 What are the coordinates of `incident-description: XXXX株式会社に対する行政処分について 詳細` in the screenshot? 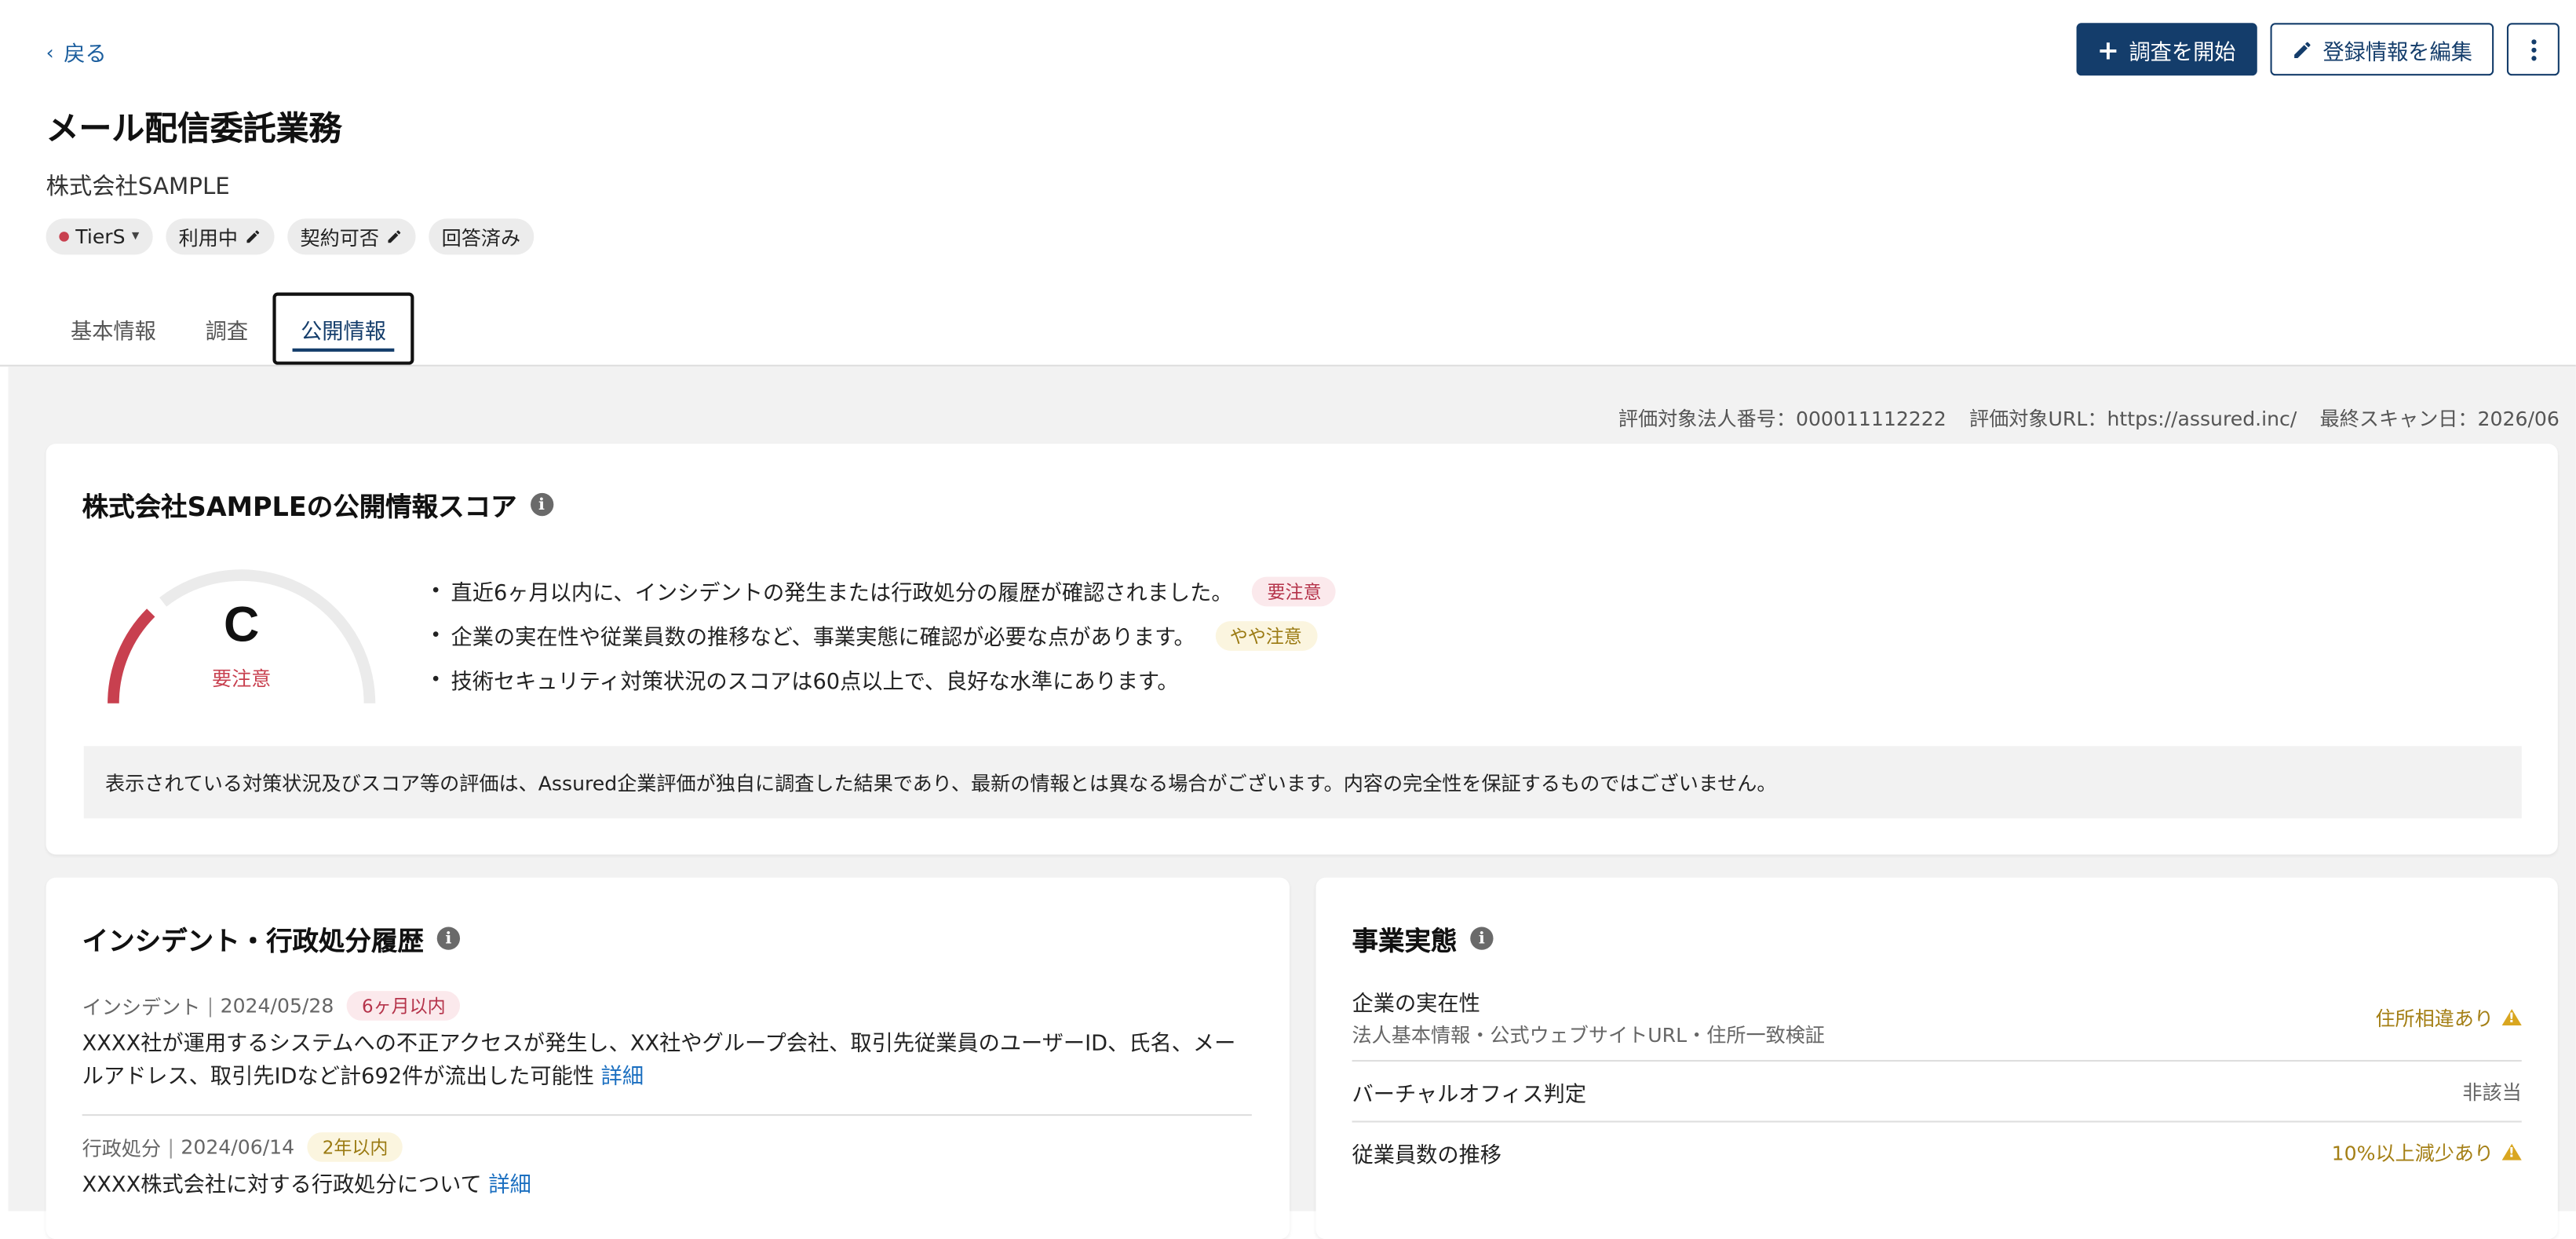 It's located at (667, 1186).